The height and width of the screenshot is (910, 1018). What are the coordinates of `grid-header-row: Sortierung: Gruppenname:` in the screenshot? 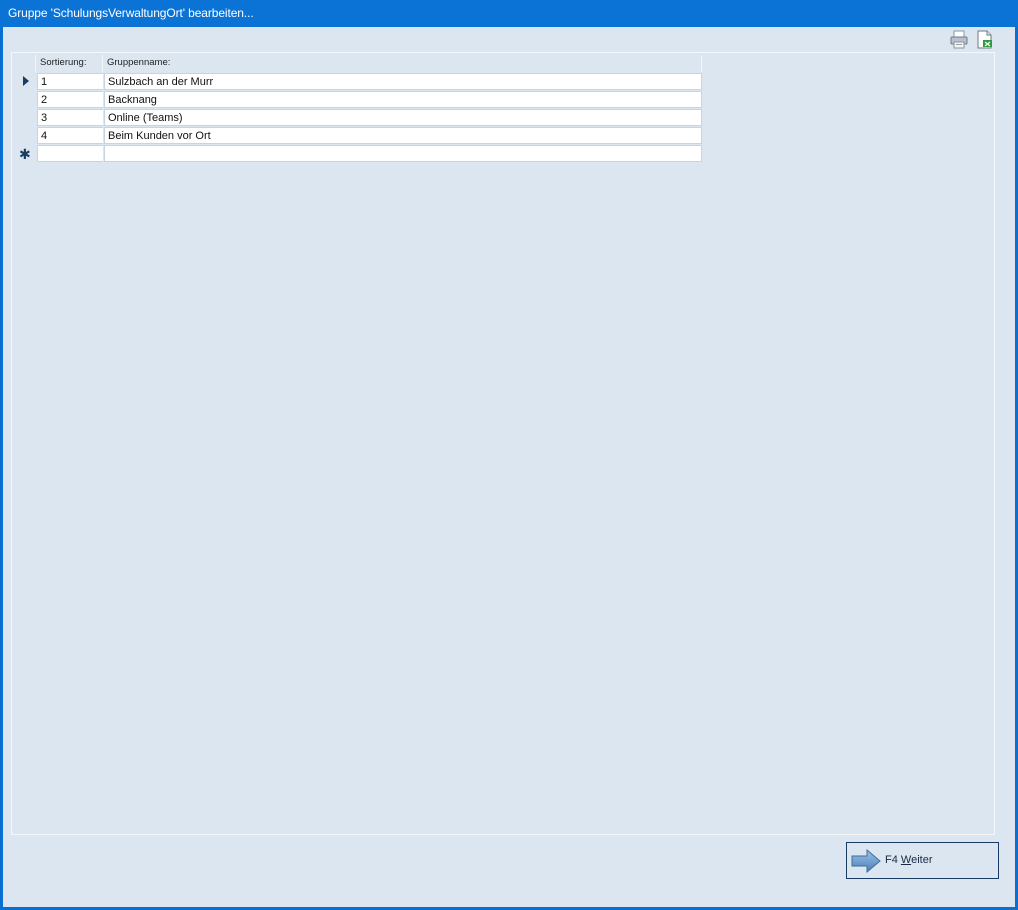 It's located at (358, 64).